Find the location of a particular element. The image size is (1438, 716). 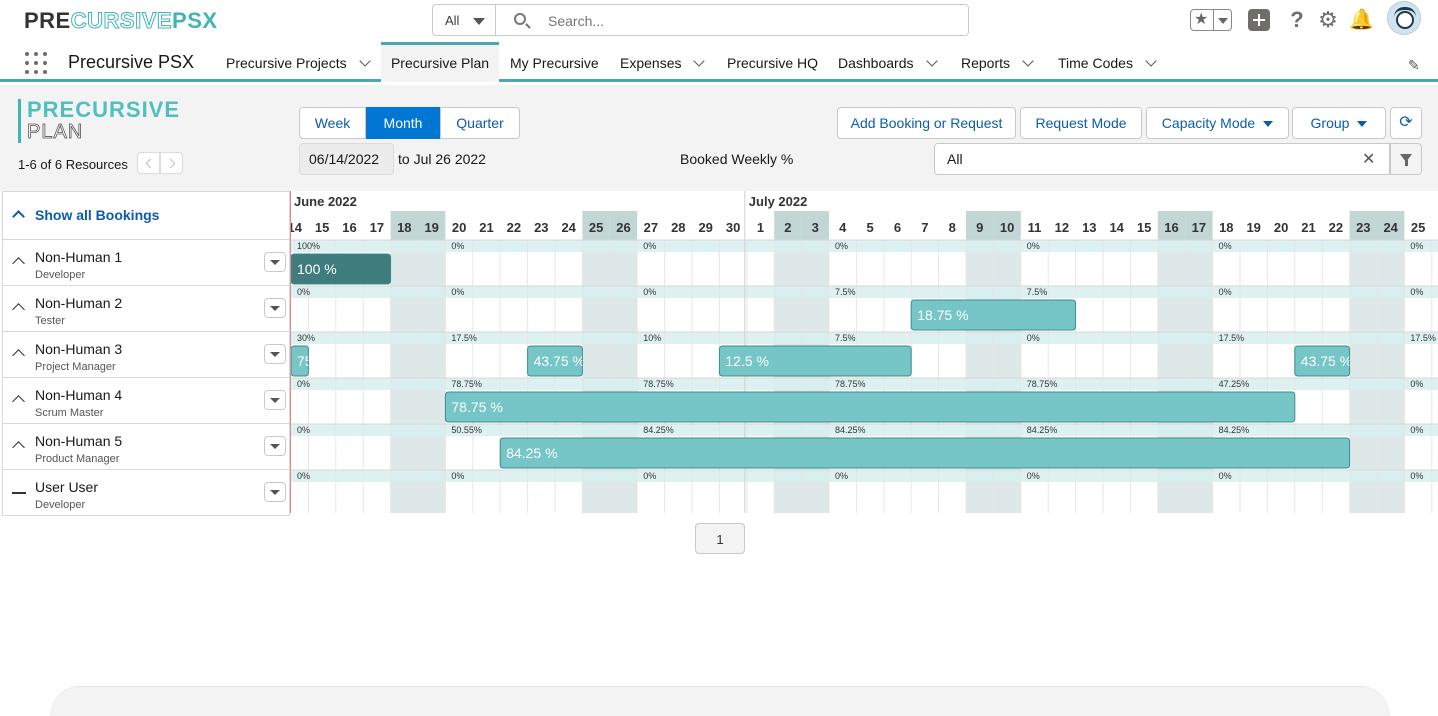

precursive-psx-logo: PRECURSIVEPSX is located at coordinates (121, 21).